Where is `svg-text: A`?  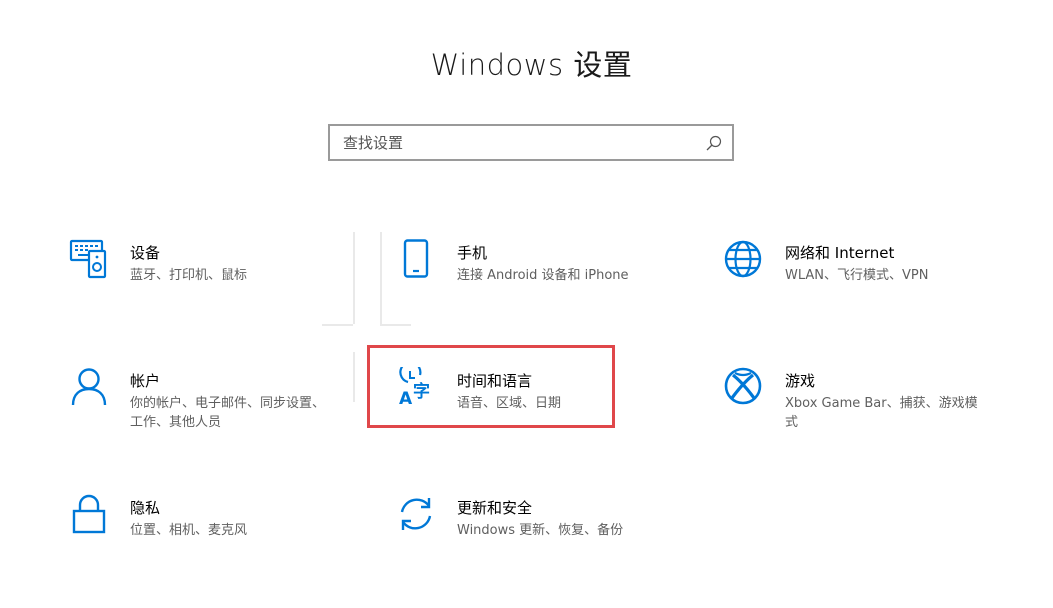
svg-text: A is located at coordinates (406, 399).